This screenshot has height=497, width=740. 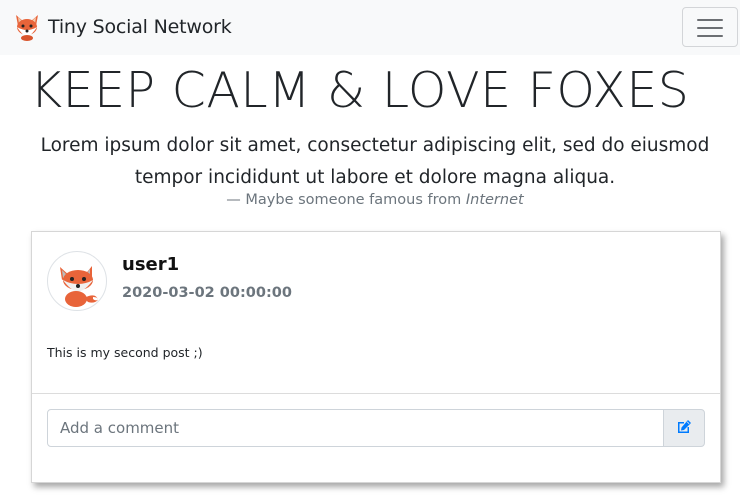 I want to click on edit-icon, so click(x=684, y=428).